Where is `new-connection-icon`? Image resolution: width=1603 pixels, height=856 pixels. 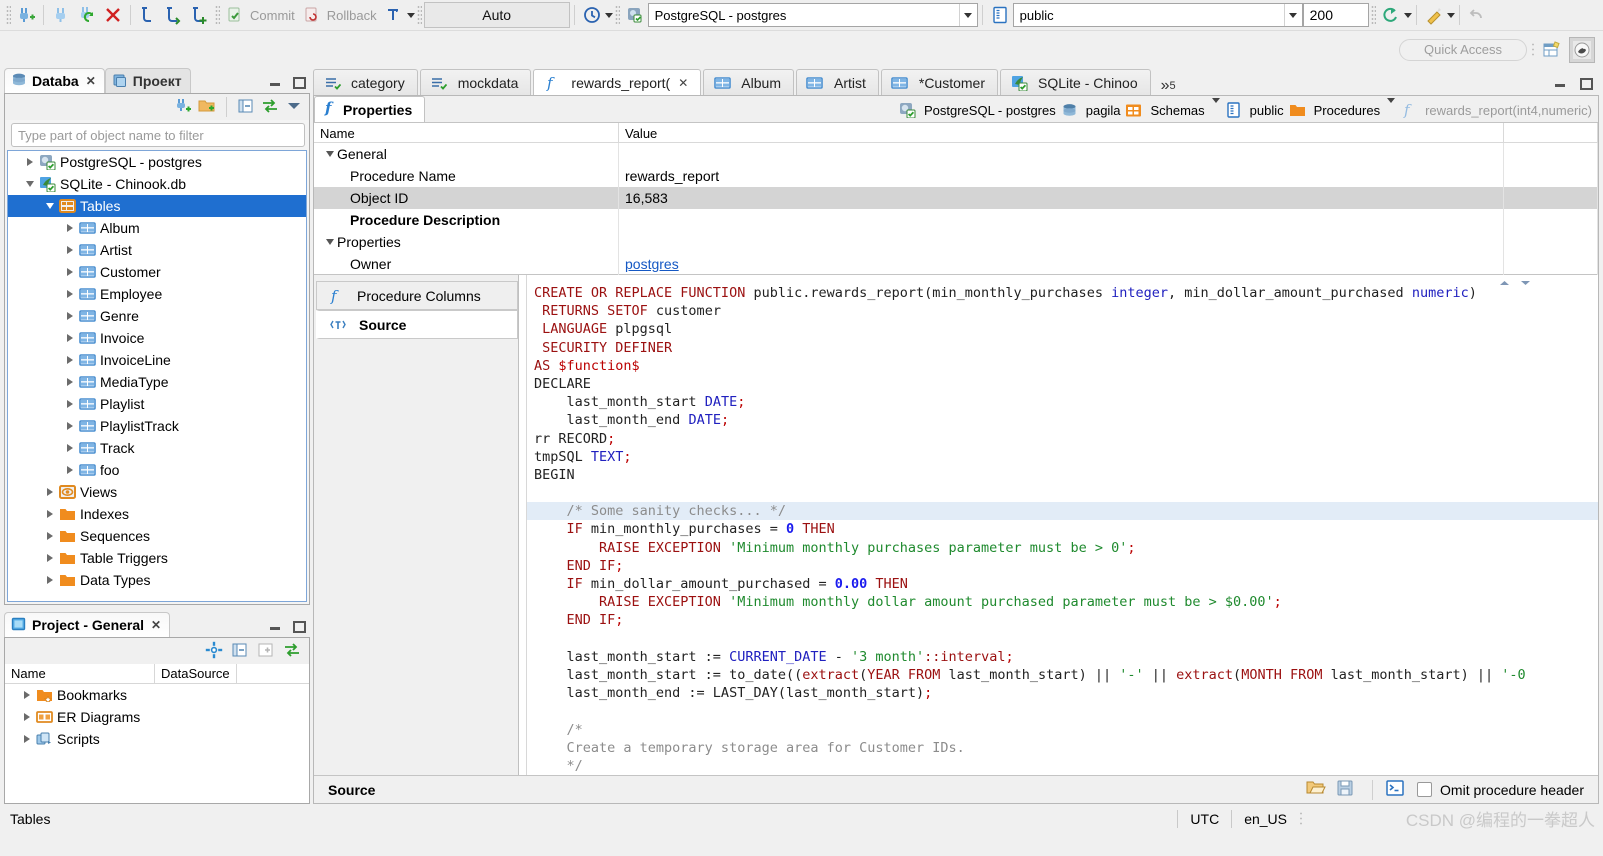 new-connection-icon is located at coordinates (26, 15).